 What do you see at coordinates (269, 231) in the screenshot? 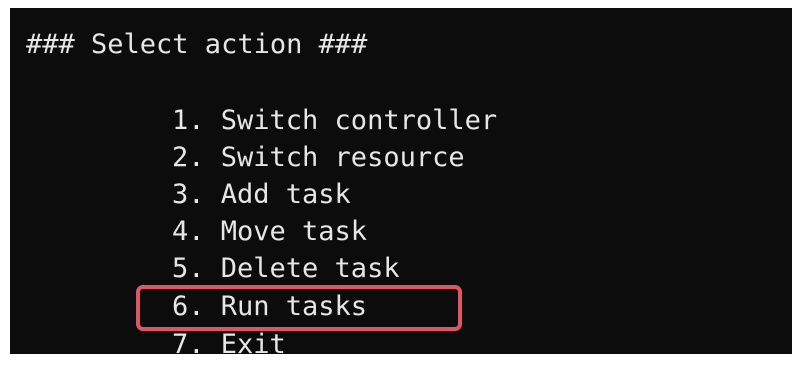
I see `menu-item-move-task: 4. Move task` at bounding box center [269, 231].